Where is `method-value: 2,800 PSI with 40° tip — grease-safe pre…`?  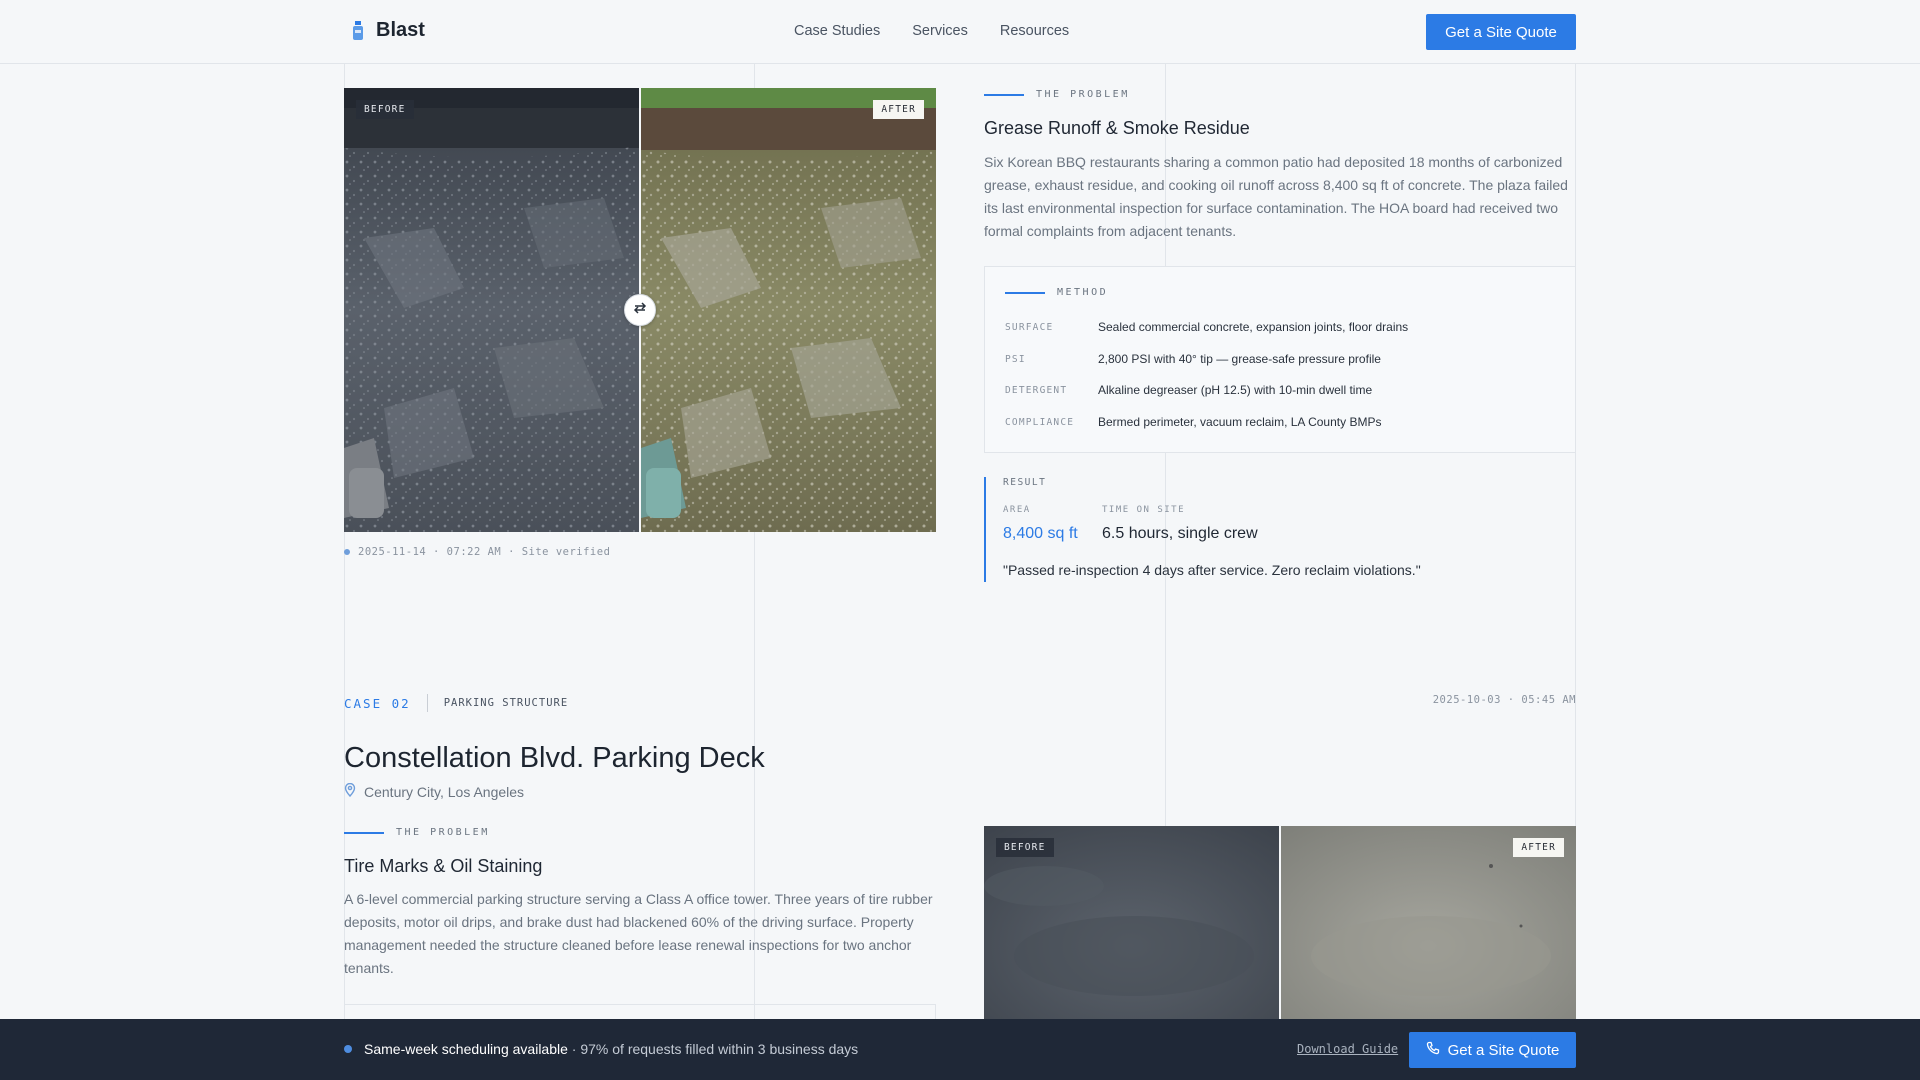
method-value: 2,800 PSI with 40° tip — grease-safe pre… is located at coordinates (1239, 359).